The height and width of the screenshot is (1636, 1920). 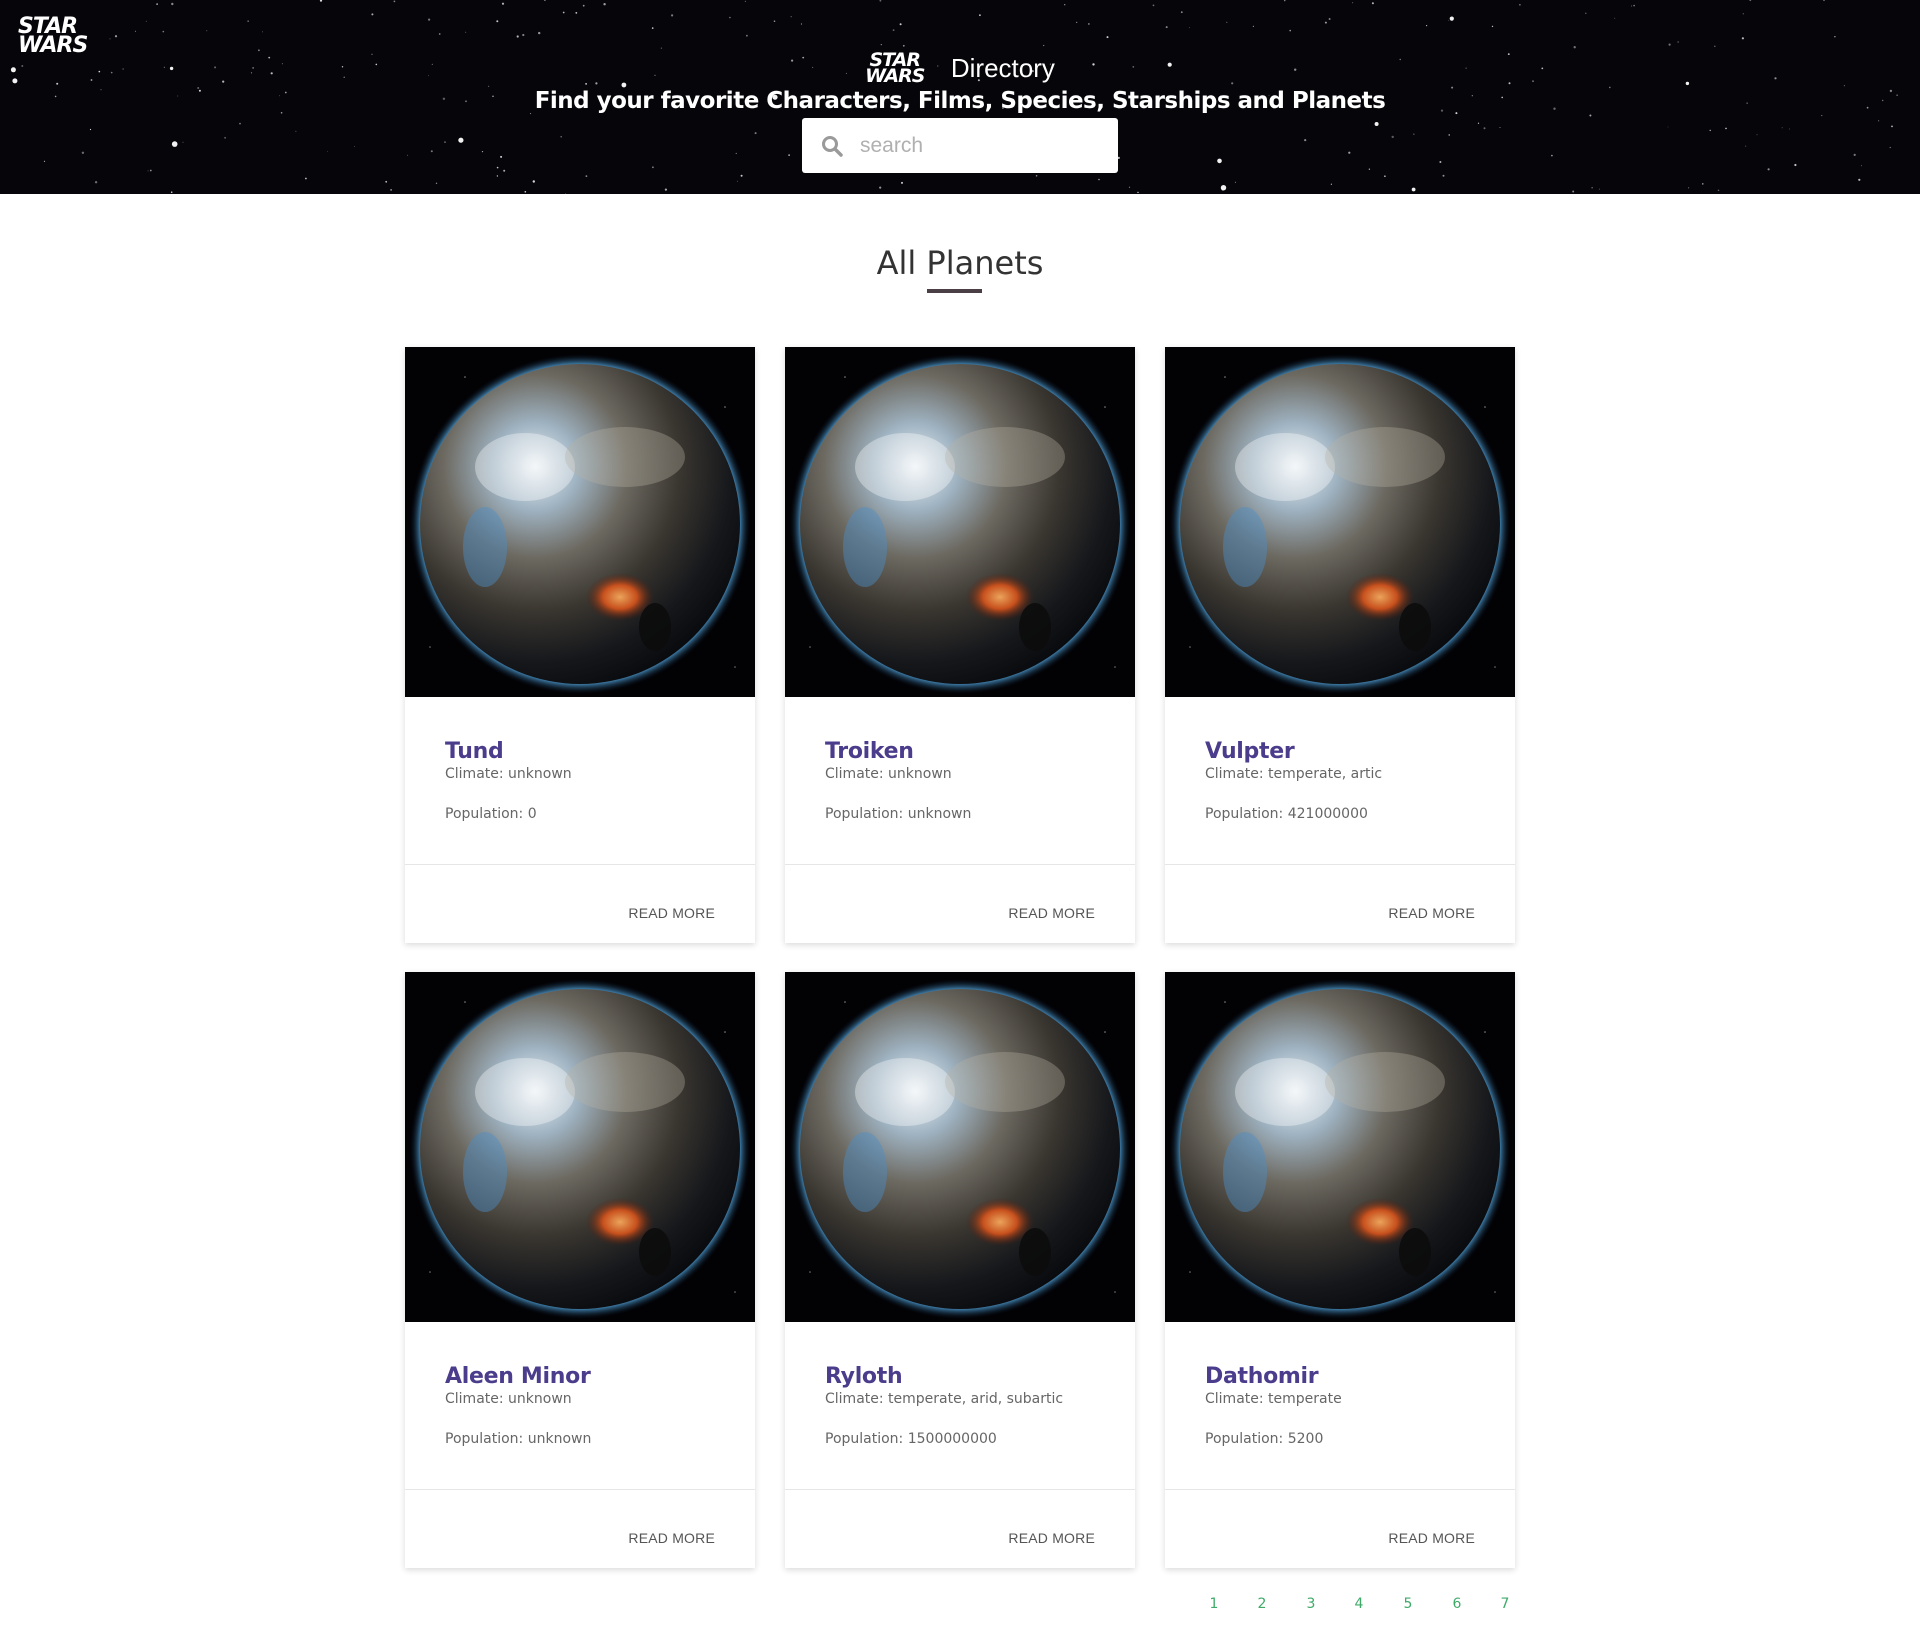 I want to click on search-icon, so click(x=832, y=146).